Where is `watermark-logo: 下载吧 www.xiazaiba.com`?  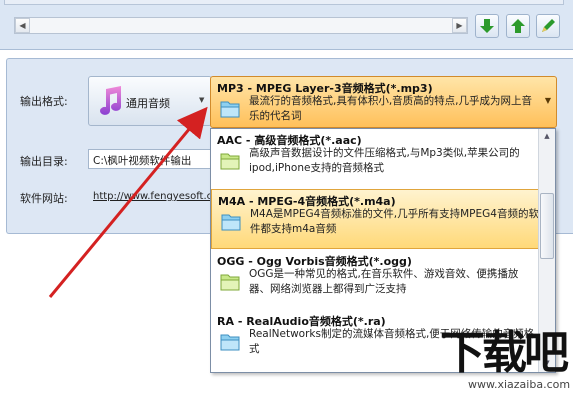 watermark-logo: 下载吧 www.xiazaiba.com is located at coordinates (500, 353).